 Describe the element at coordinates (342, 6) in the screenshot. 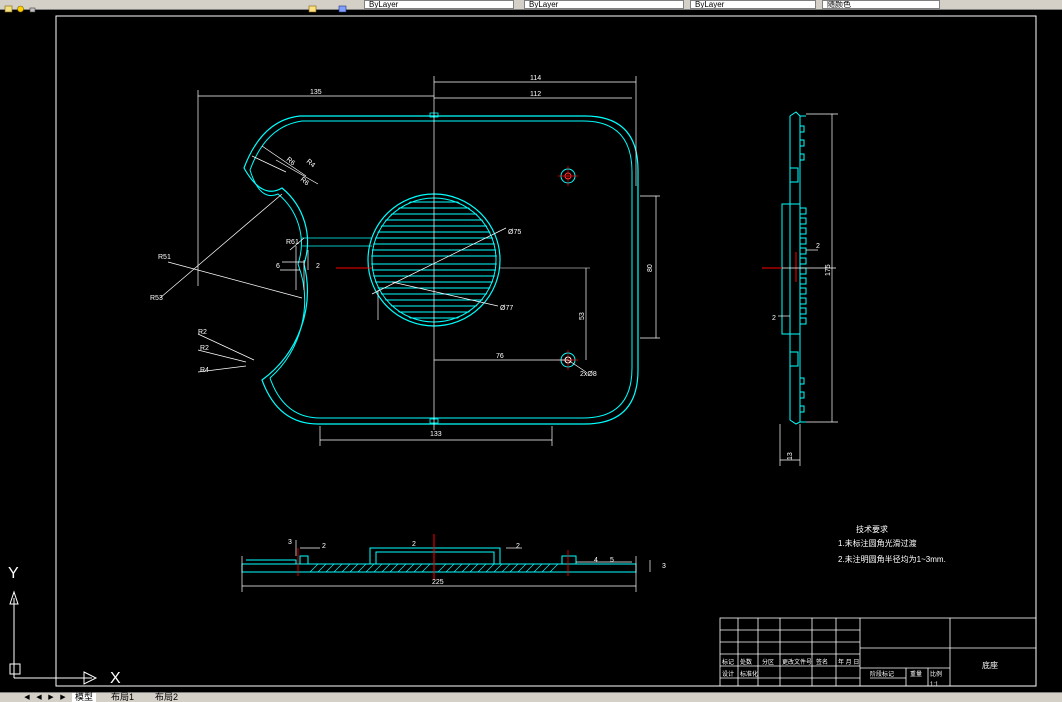

I see `layer-previous-icon` at that location.